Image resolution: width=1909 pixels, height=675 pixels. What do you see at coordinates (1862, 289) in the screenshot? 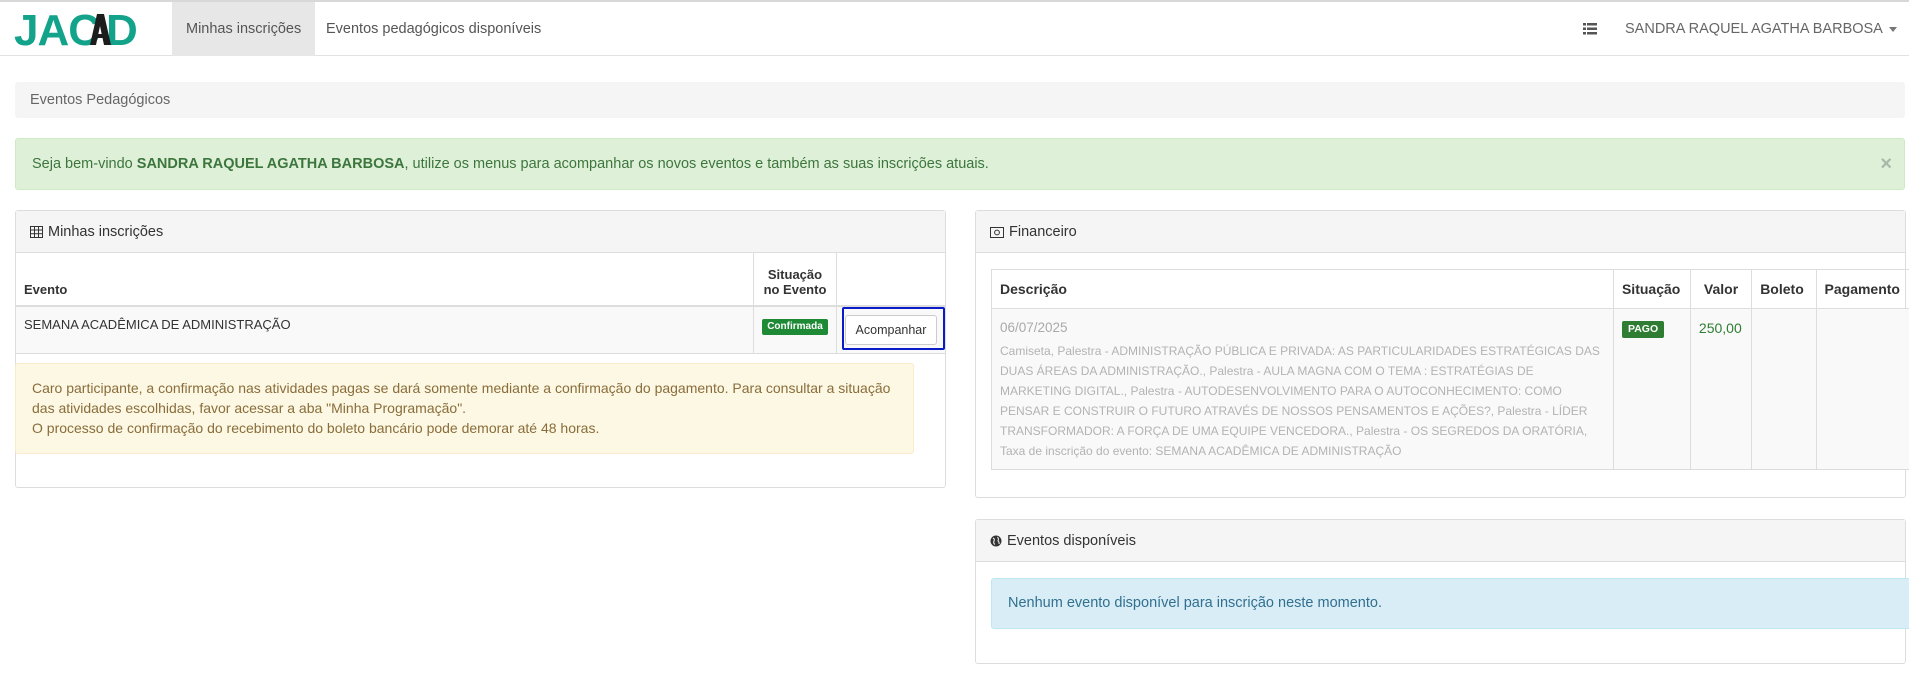
I see `header-pagamento: Pagamento` at bounding box center [1862, 289].